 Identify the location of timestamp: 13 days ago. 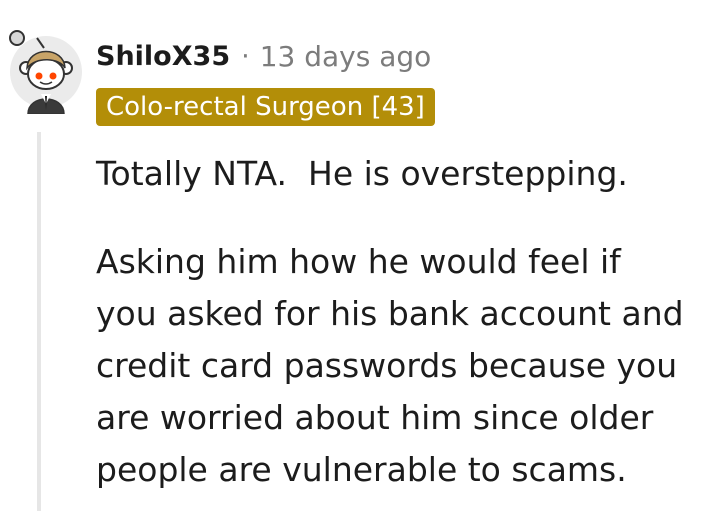
(346, 56).